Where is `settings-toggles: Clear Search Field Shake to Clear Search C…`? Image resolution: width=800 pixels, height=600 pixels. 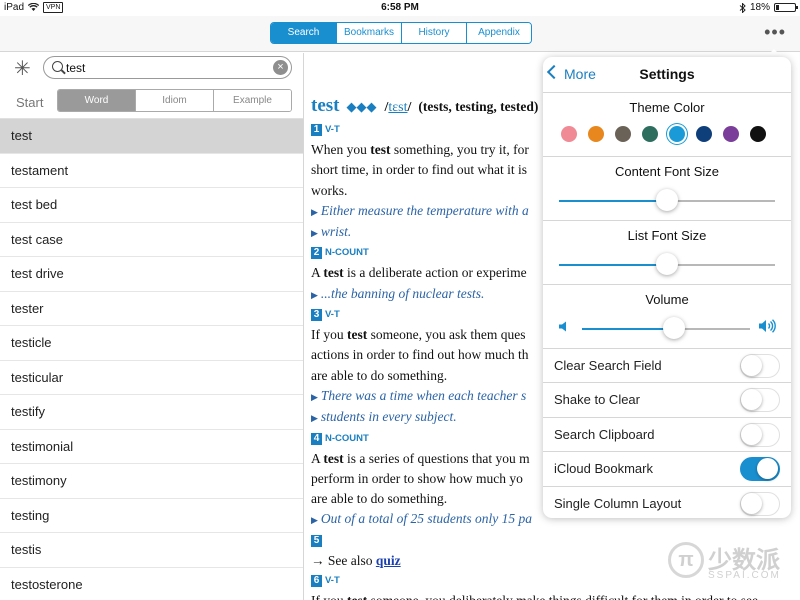
settings-toggles: Clear Search Field Shake to Clear Search C… is located at coordinates (667, 433).